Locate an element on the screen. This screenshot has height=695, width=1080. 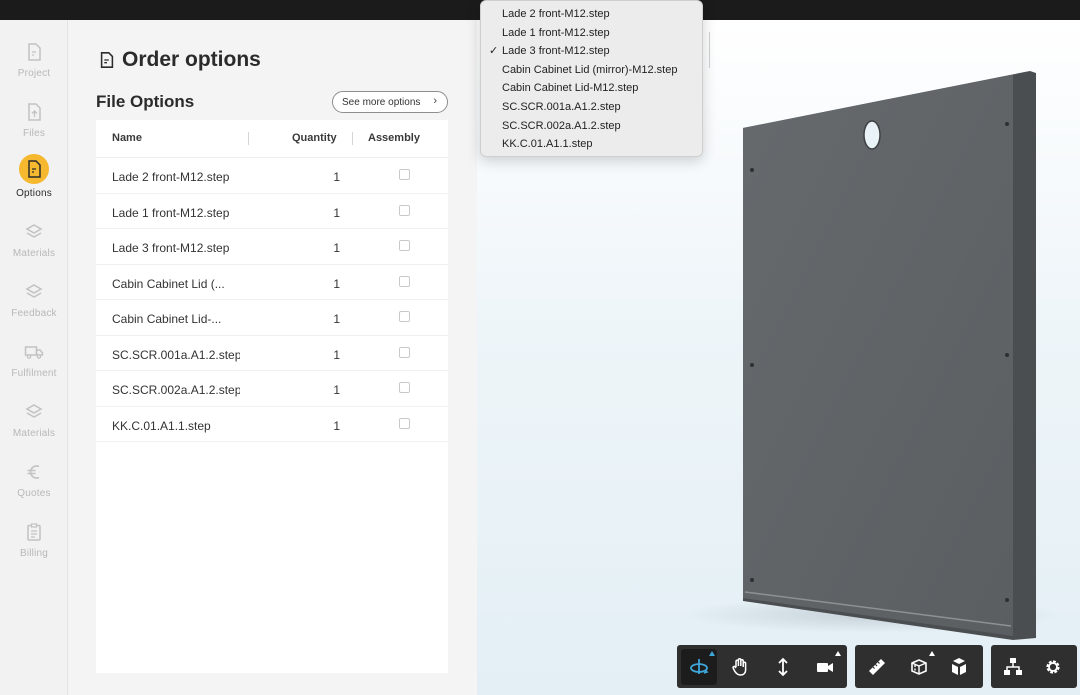
nav-label: Fulfilment is located at coordinates (34, 373).